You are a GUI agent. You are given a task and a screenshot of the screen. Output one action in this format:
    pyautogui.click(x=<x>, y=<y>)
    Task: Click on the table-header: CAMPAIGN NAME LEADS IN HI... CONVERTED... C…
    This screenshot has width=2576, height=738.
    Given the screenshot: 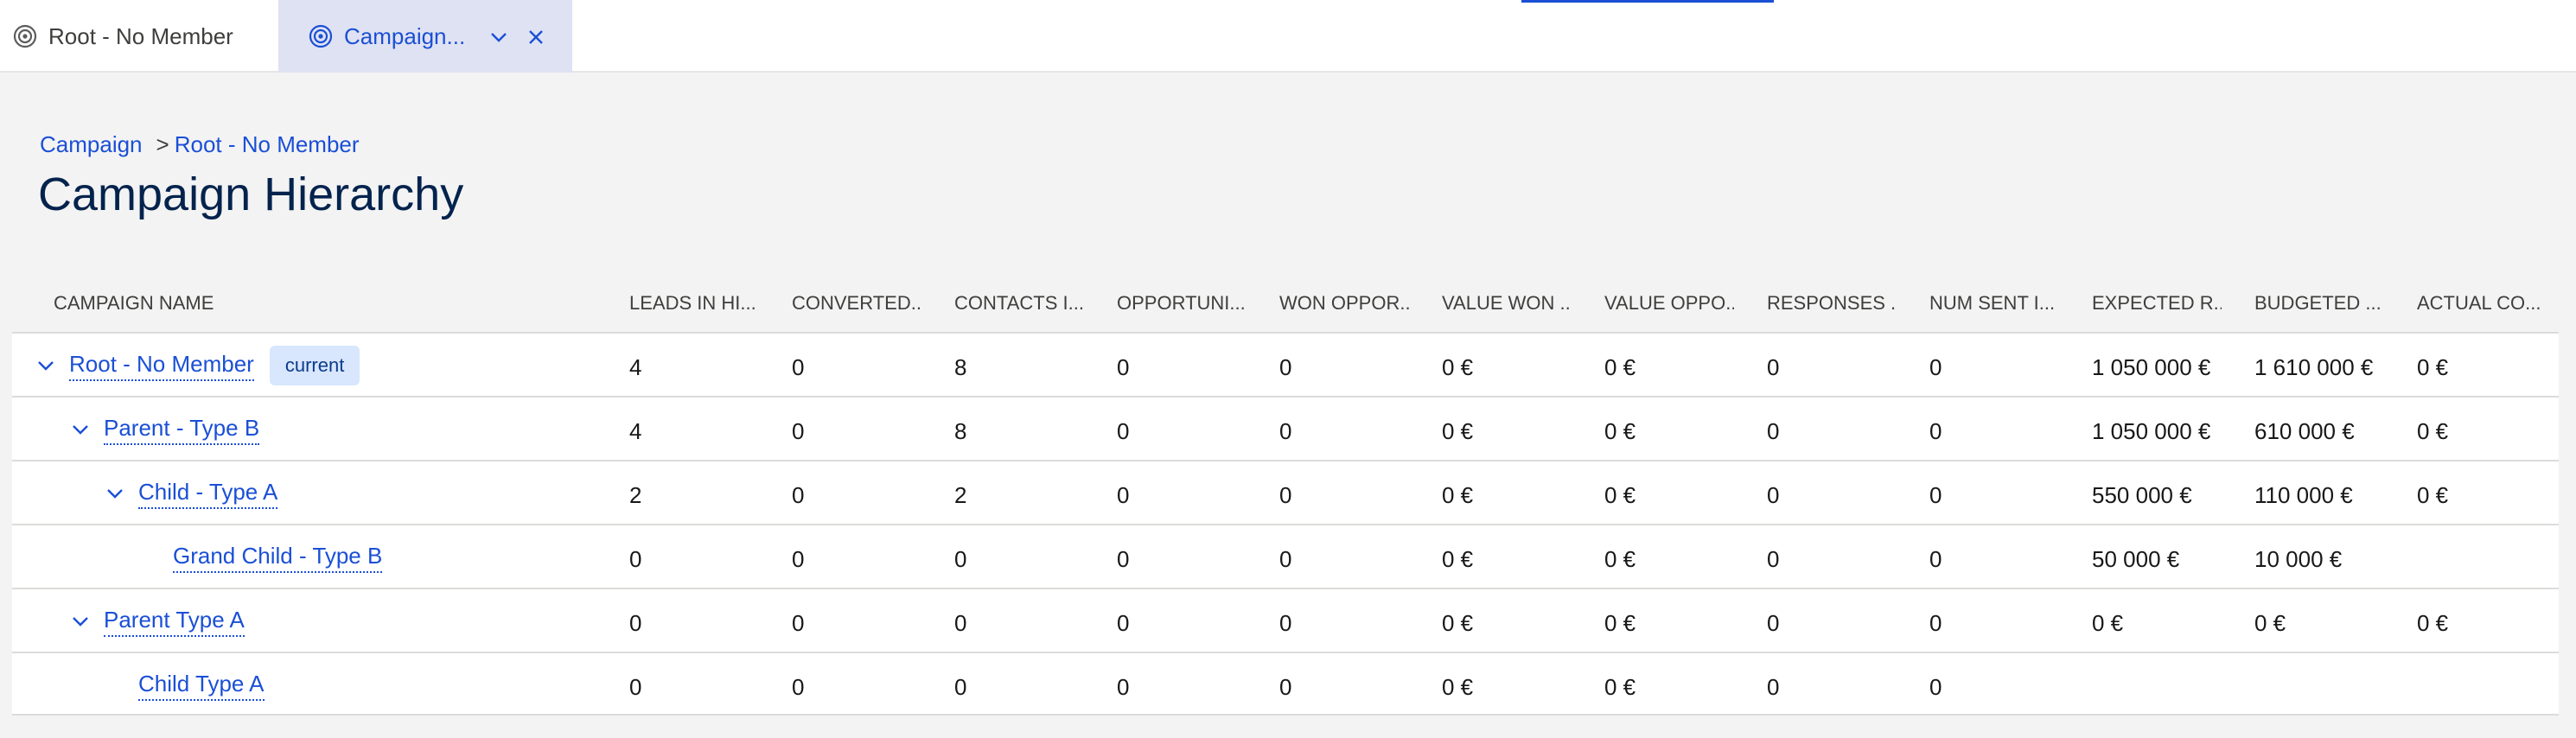 What is the action you would take?
    pyautogui.click(x=1285, y=302)
    